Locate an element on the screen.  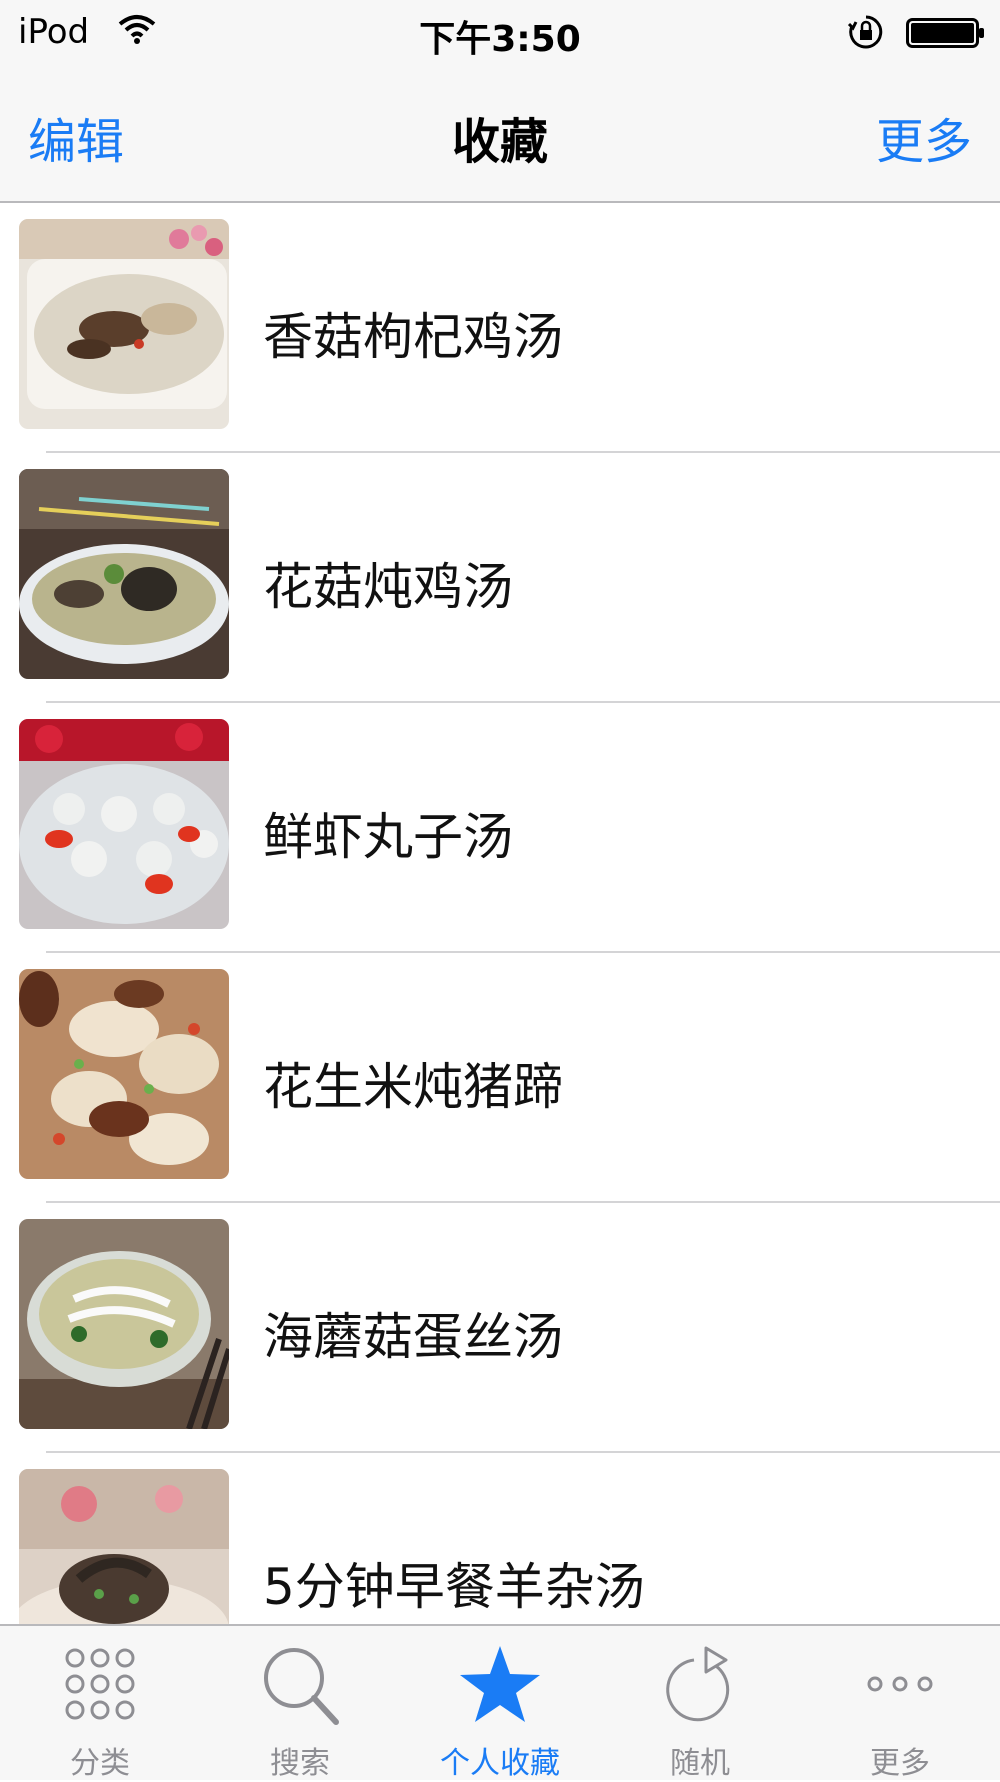
grid-icon is located at coordinates (100, 1684).